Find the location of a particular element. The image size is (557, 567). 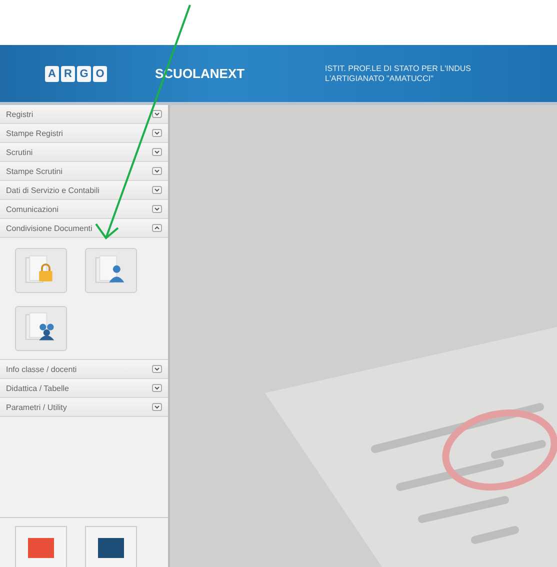

menu-item: Comunicazioni is located at coordinates (84, 209).